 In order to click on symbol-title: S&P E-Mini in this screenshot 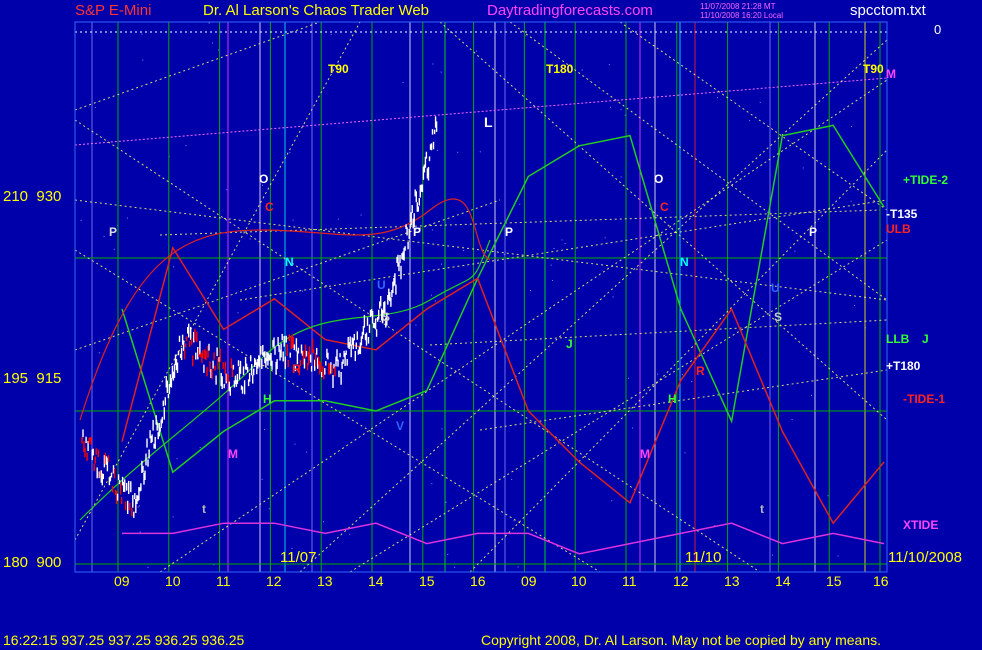, I will do `click(113, 10)`.